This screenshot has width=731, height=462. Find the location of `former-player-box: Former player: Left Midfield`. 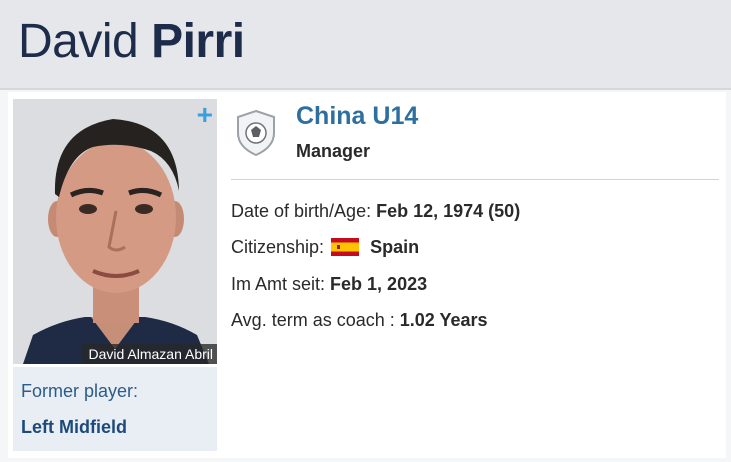

former-player-box: Former player: Left Midfield is located at coordinates (115, 409).